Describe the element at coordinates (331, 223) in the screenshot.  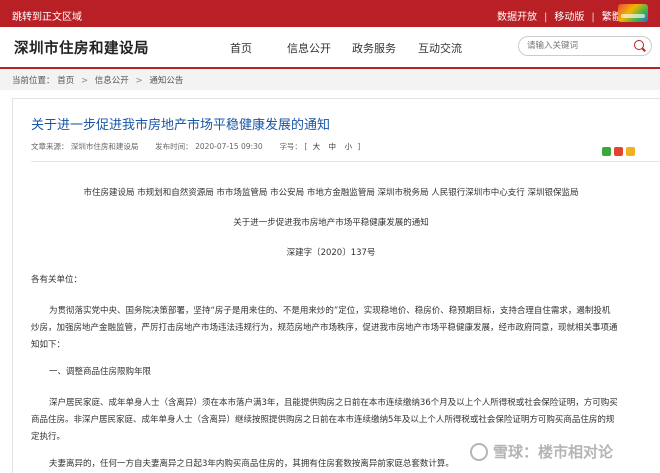
I see `document-title: 关于进一步促进我市房地产市场平稳健康发展的通知` at that location.